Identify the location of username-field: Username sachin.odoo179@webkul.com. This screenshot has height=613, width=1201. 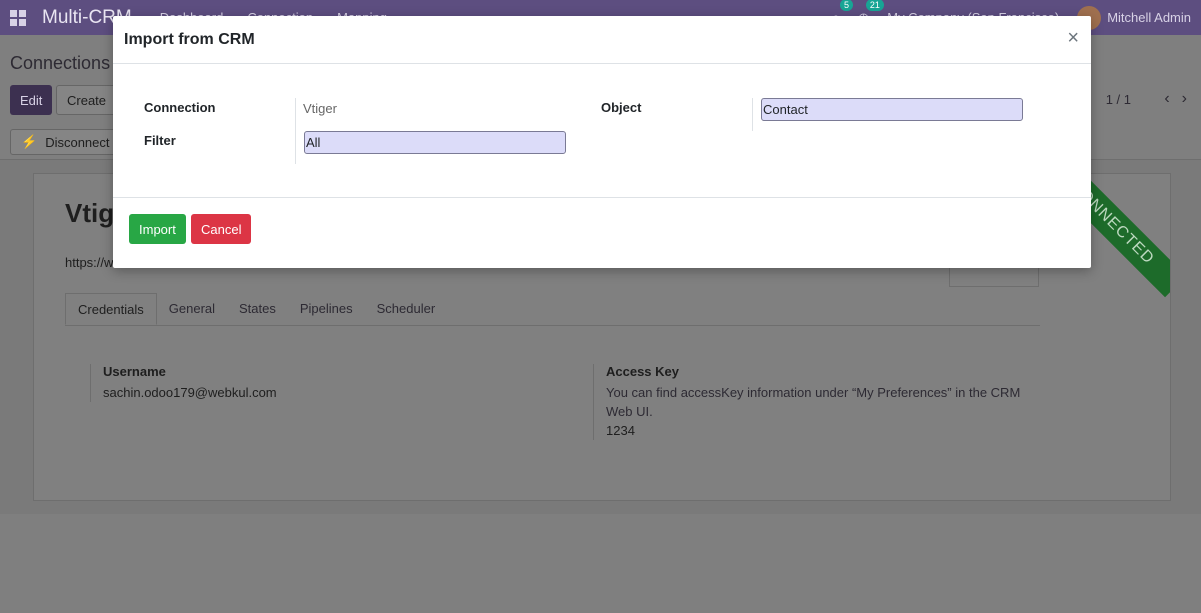
(183, 383).